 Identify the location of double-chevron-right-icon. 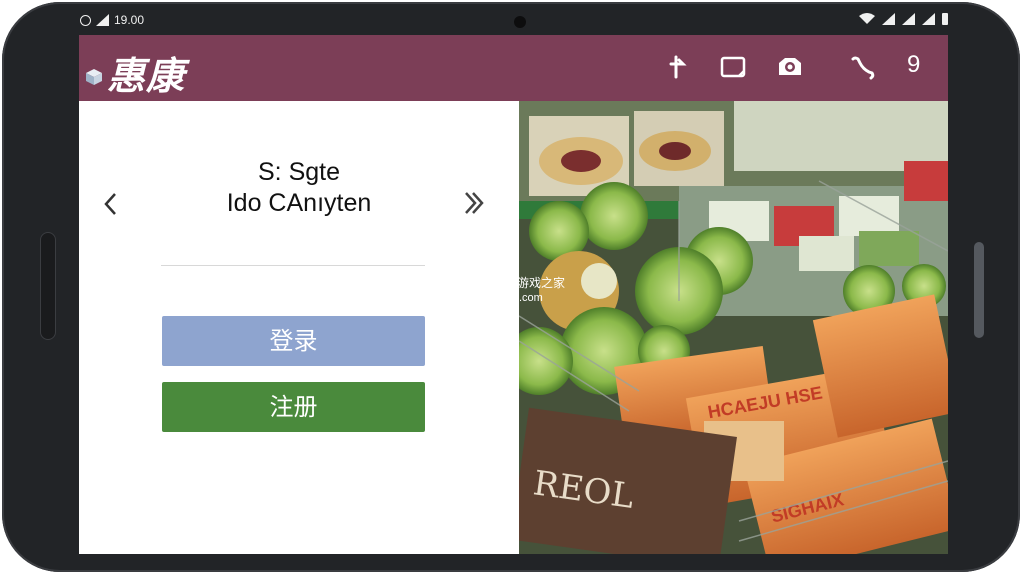
(474, 203).